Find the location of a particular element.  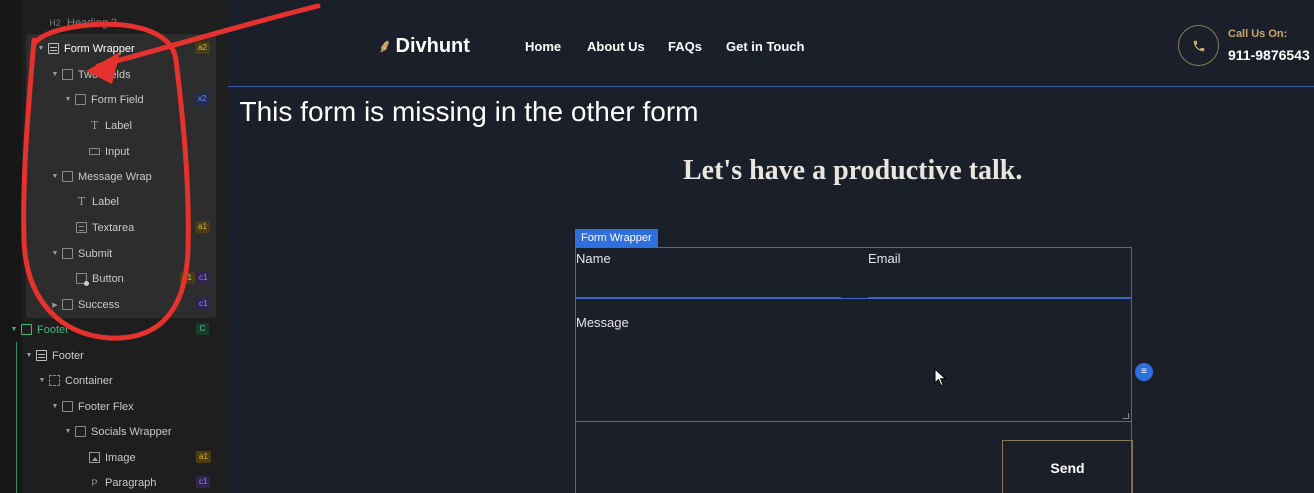

tree-item-message-wrap: ▼ Message Wrap is located at coordinates (114, 176).